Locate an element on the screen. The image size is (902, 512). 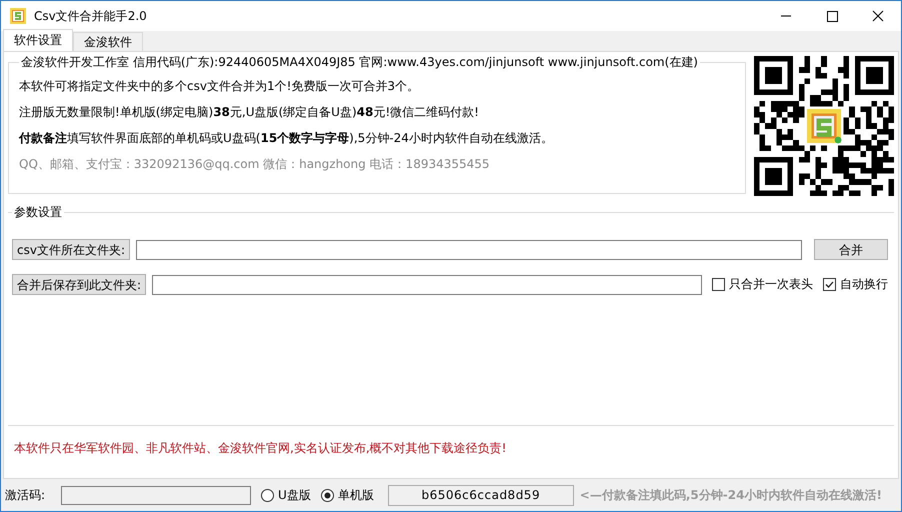
info-text: 注册版无数量限制!单机版(绑定电脑)38元,U盘版(绑定自备U盘)48元!微信二维码付款! is located at coordinates (249, 112).